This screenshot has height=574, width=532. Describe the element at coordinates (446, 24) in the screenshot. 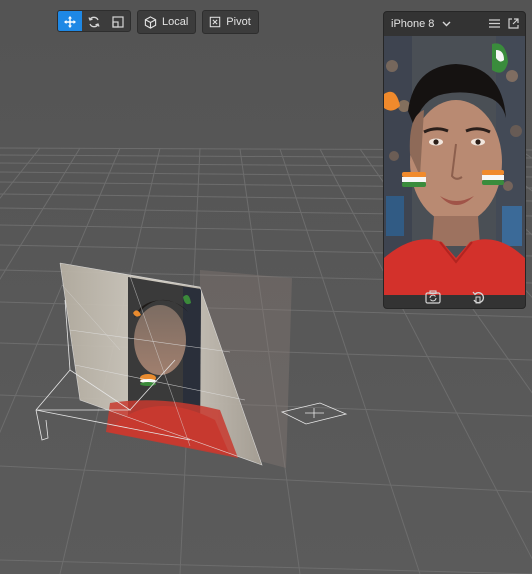

I see `chevron-down-icon` at that location.